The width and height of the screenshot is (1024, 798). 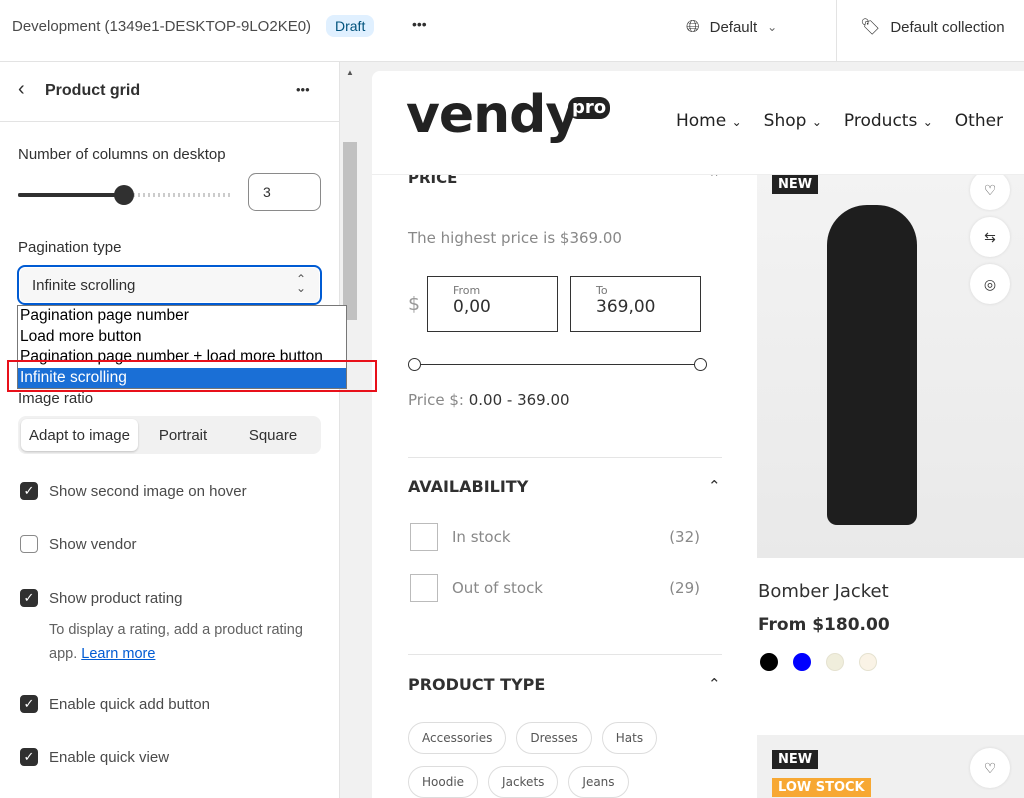 I want to click on tag-icon: 🏷︎, so click(x=870, y=27).